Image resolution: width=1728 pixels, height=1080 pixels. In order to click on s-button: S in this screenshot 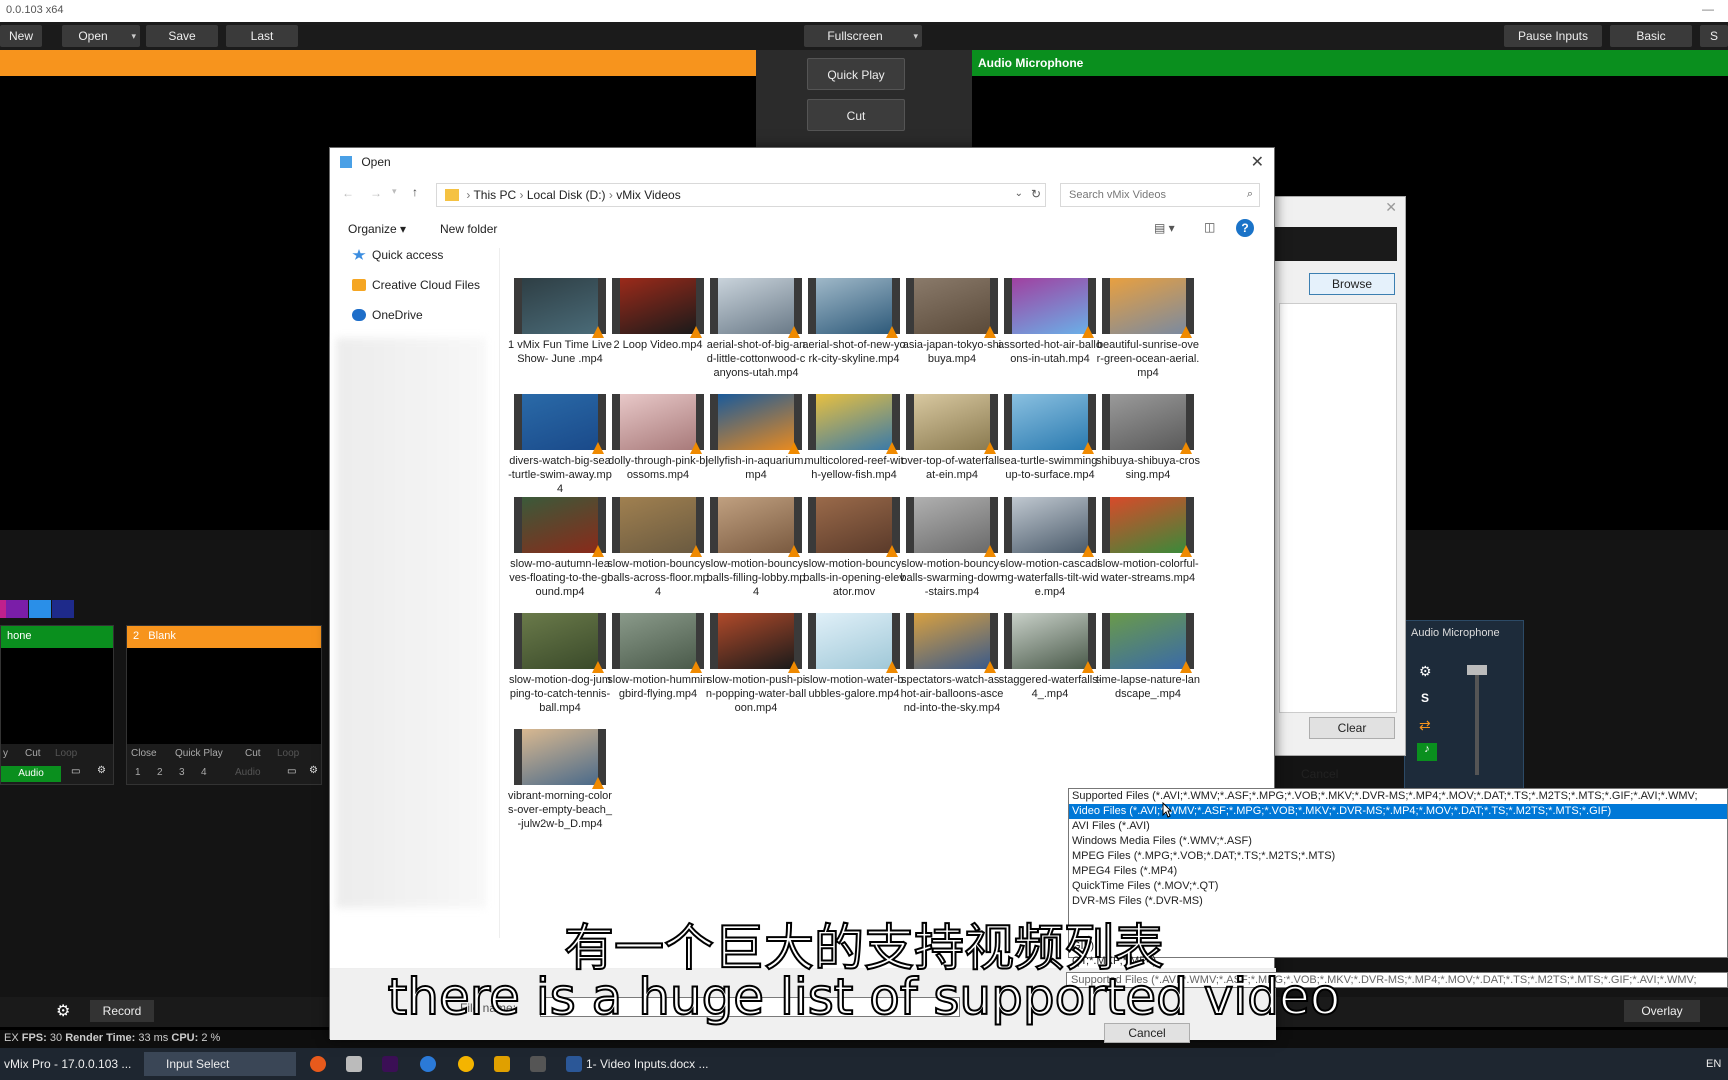, I will do `click(1714, 36)`.